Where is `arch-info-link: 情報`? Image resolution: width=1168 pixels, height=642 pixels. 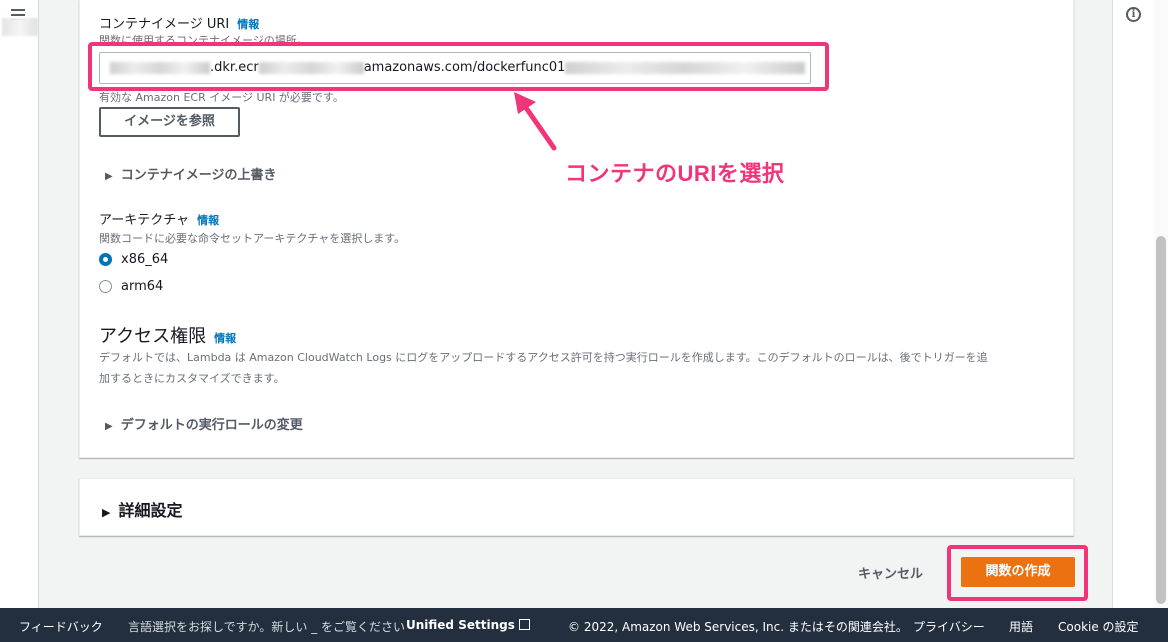
arch-info-link: 情報 is located at coordinates (208, 220).